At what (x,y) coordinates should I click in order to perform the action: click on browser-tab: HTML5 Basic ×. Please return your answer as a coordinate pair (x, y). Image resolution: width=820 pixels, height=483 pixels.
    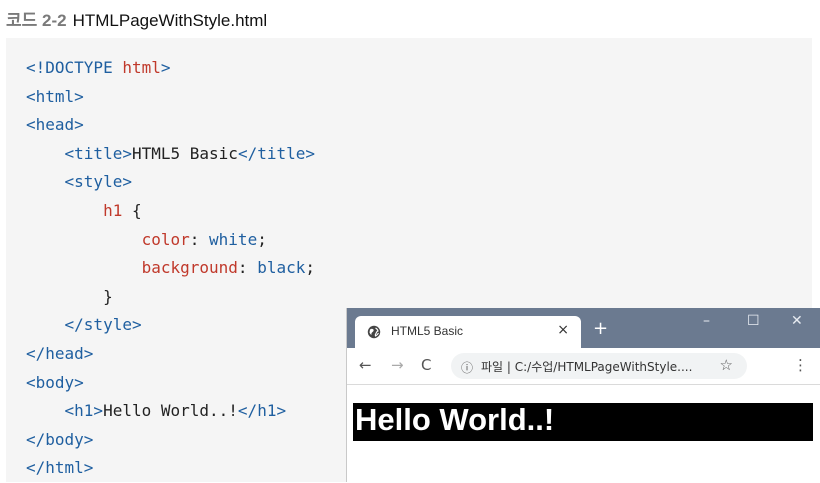
    Looking at the image, I should click on (468, 332).